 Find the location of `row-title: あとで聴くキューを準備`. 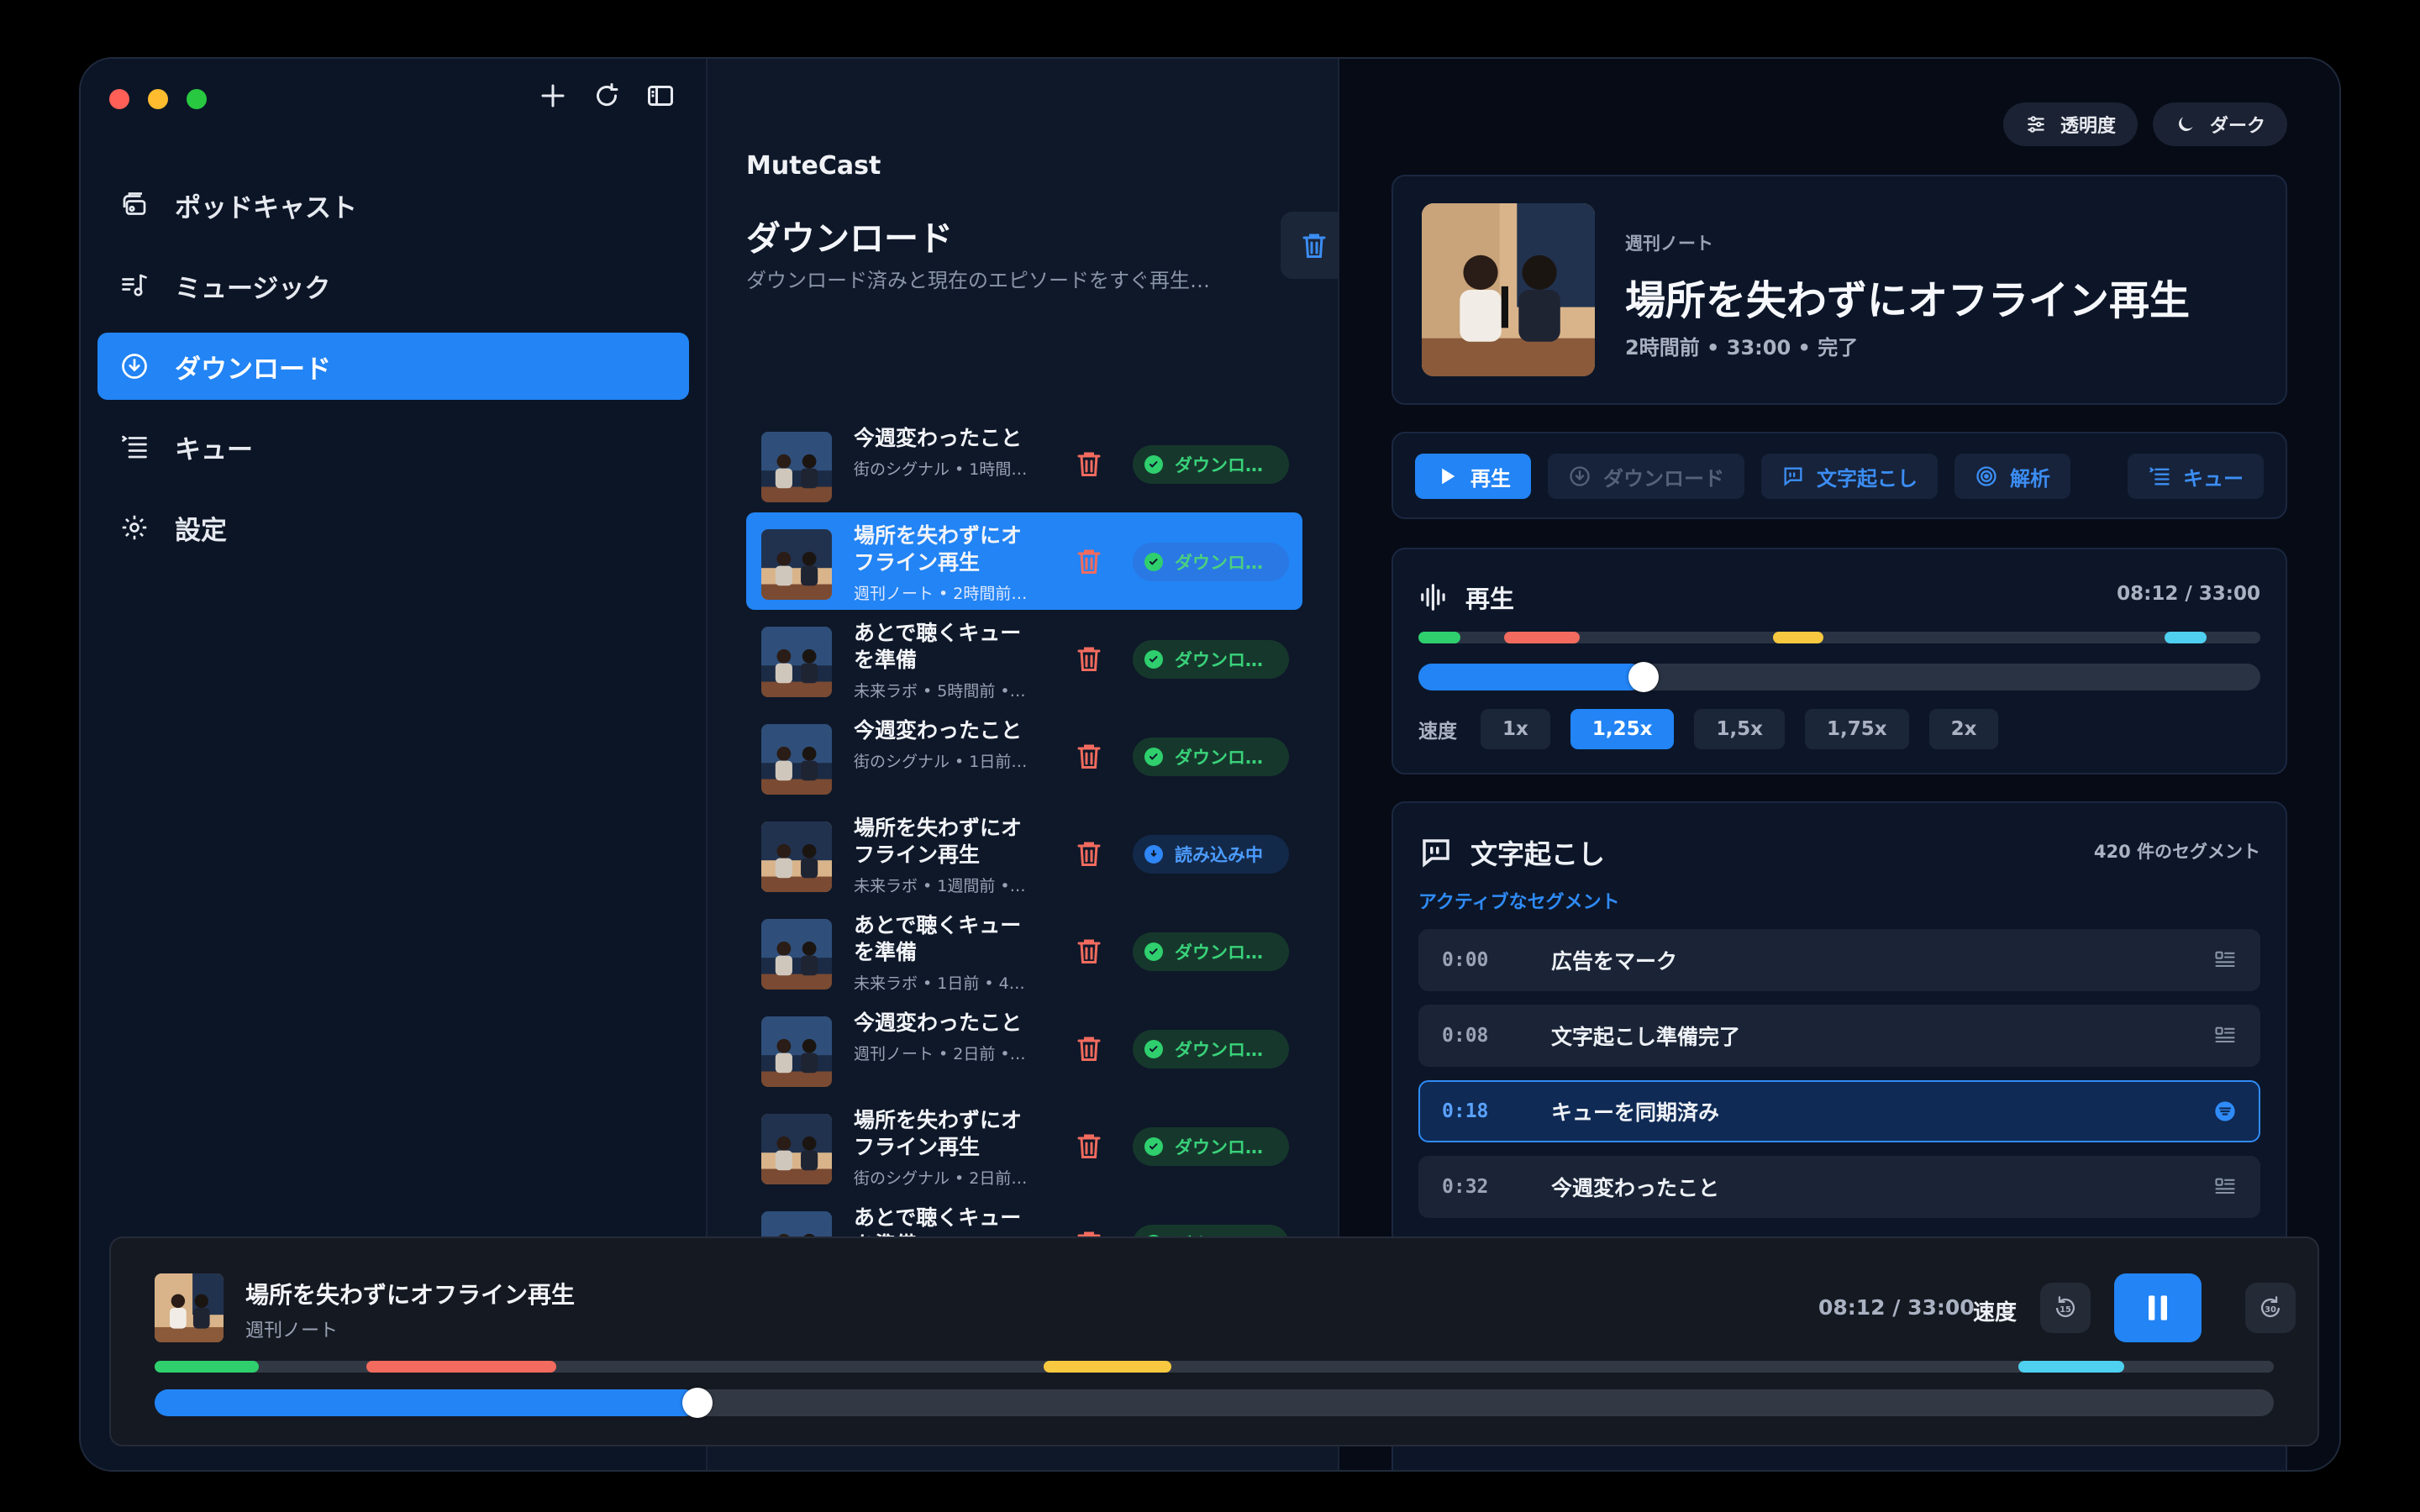

row-title: あとで聴くキューを準備 is located at coordinates (938, 646).